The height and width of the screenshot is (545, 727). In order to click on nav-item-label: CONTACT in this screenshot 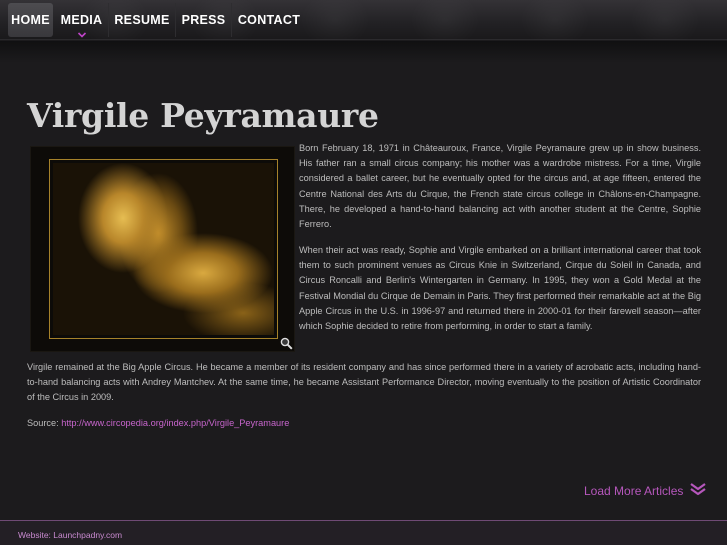, I will do `click(269, 20)`.